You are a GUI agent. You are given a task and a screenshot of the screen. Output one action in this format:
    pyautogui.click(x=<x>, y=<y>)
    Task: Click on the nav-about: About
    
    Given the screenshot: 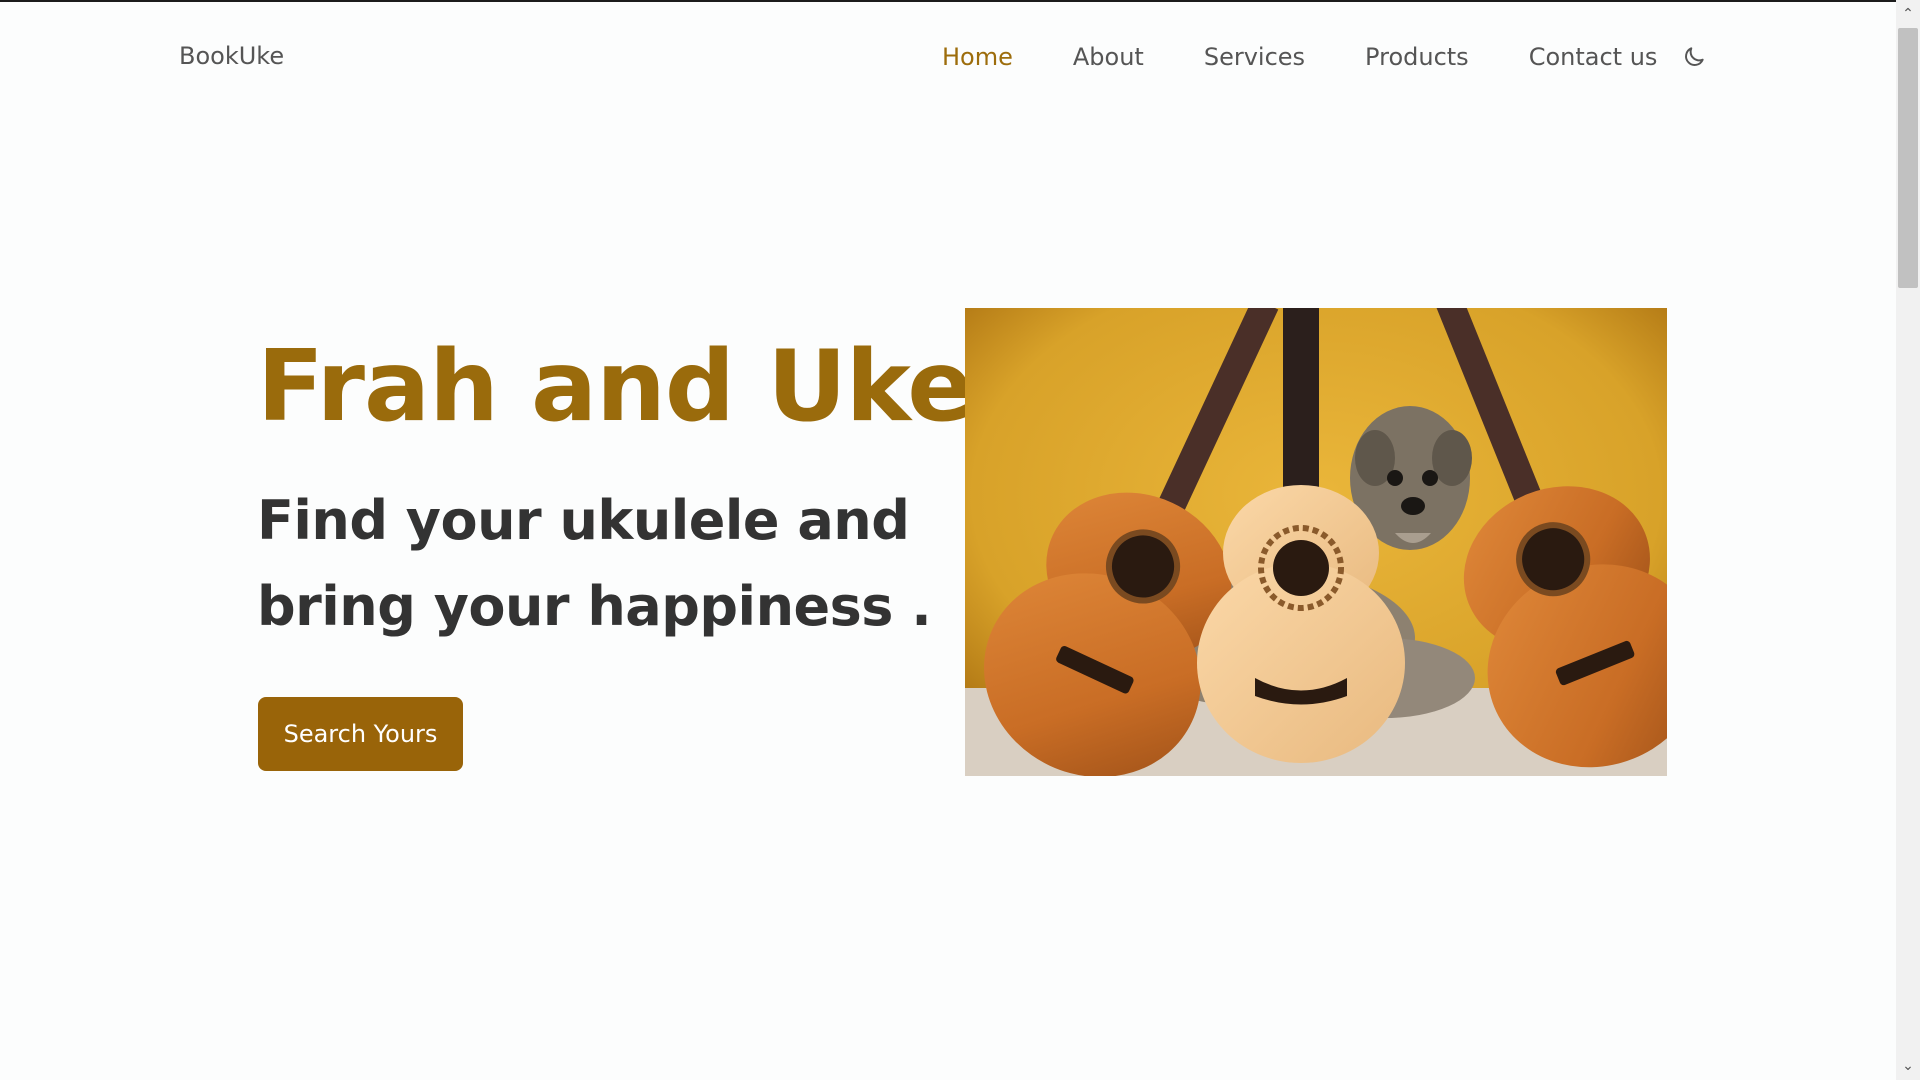 What is the action you would take?
    pyautogui.click(x=1108, y=57)
    